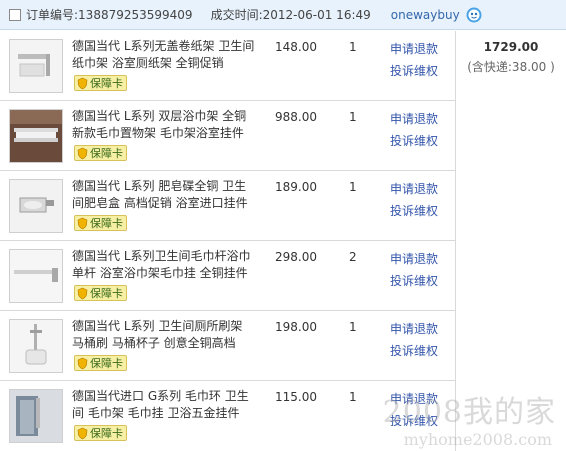 The height and width of the screenshot is (451, 566). I want to click on order-select-checkbox, so click(15, 14).